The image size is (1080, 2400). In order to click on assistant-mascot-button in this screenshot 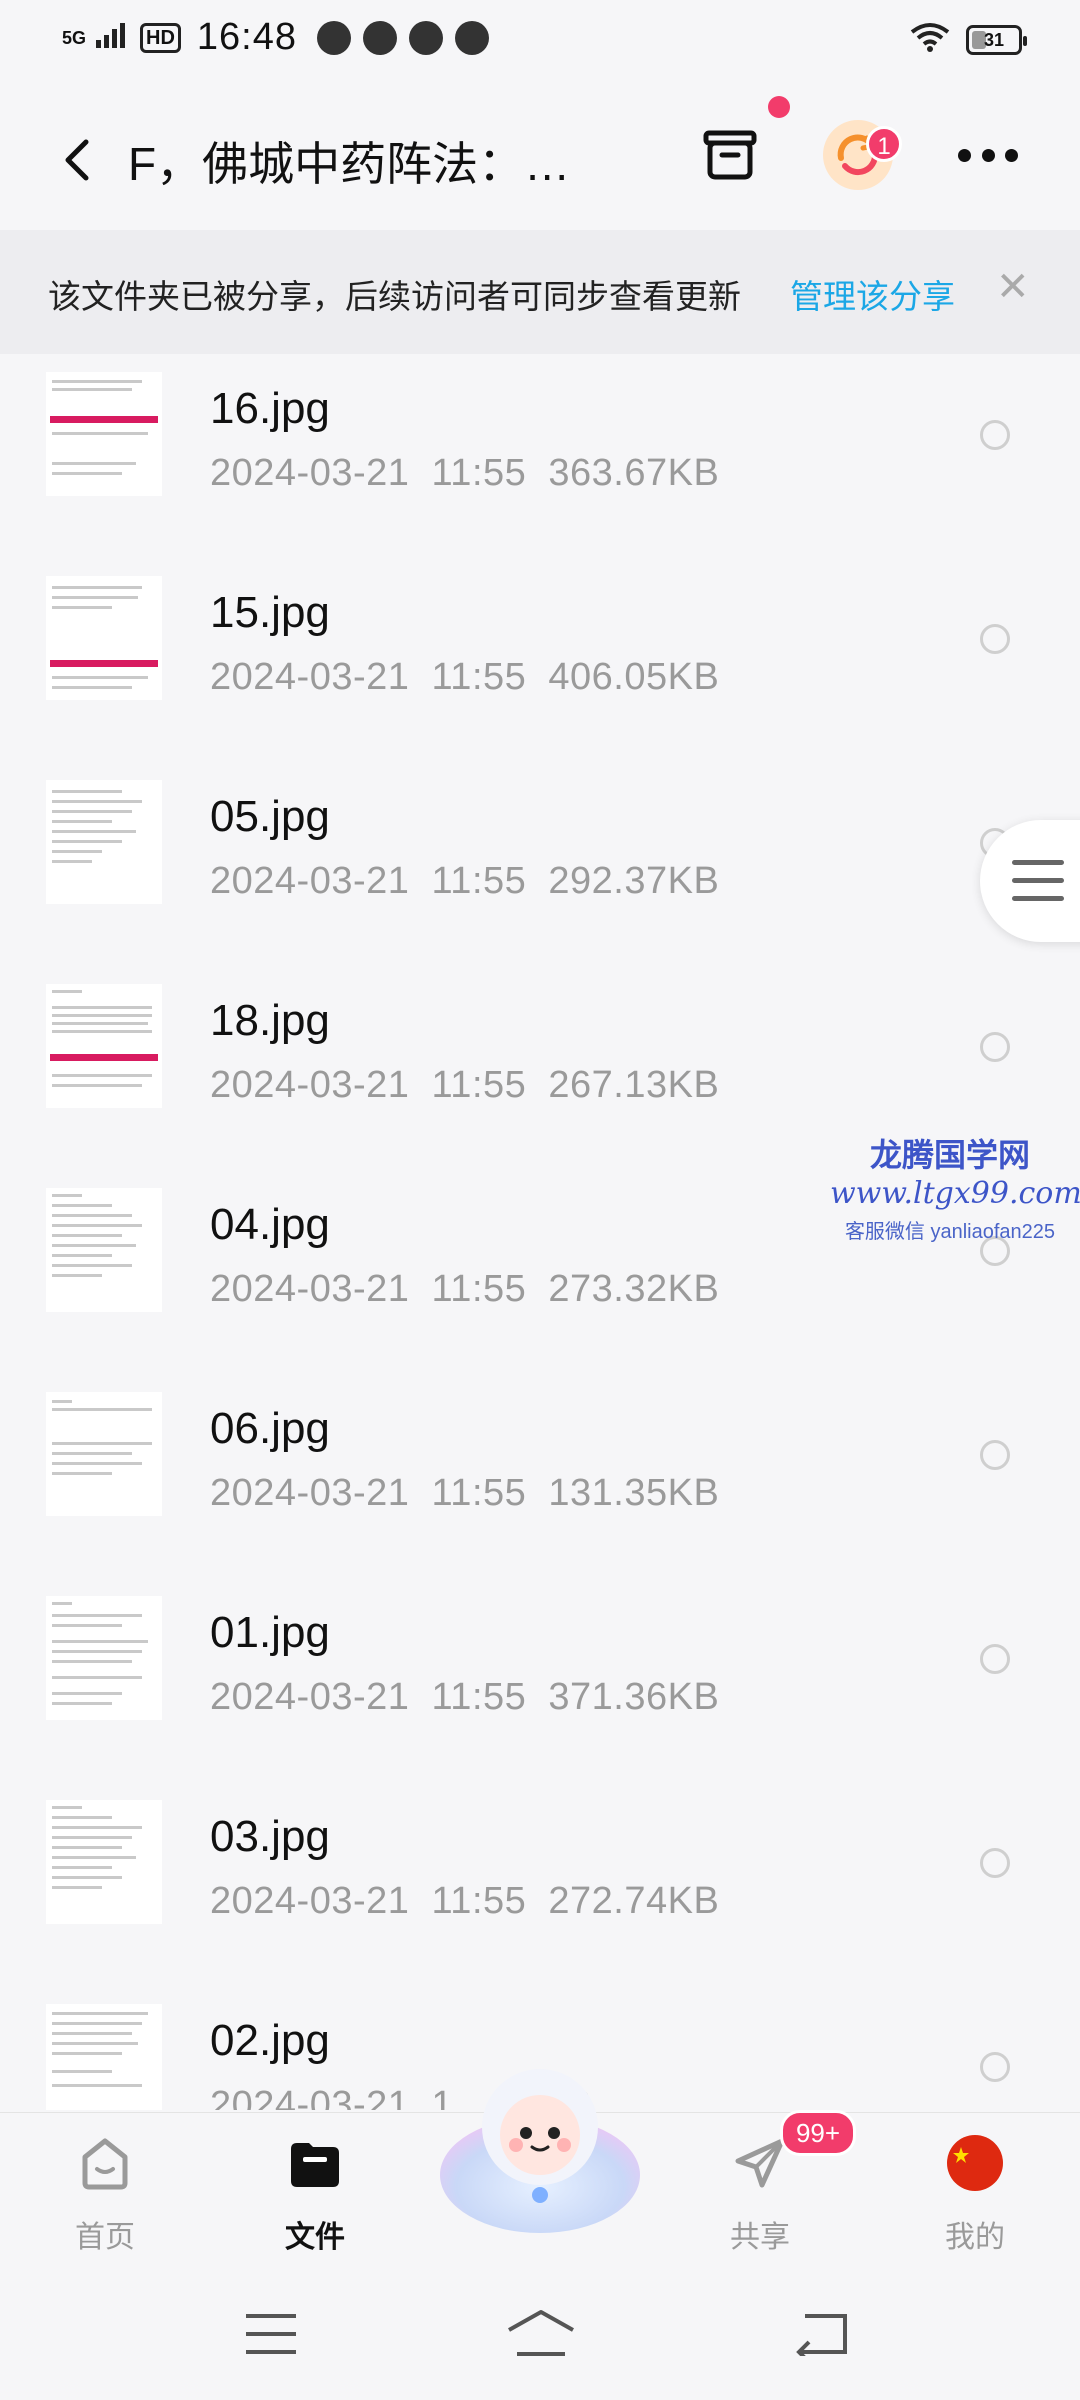, I will do `click(540, 2145)`.